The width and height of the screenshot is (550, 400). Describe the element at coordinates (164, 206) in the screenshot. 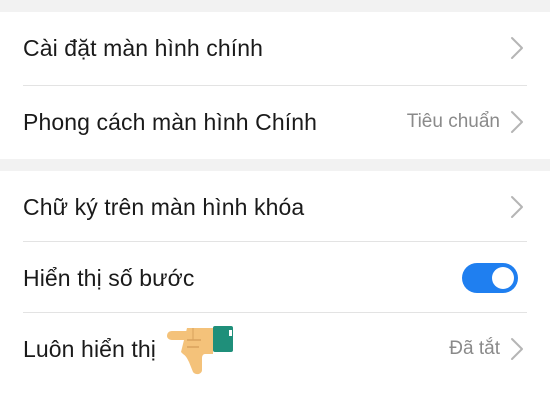

I see `row-label: Chữ ký trên màn hình khóa` at that location.